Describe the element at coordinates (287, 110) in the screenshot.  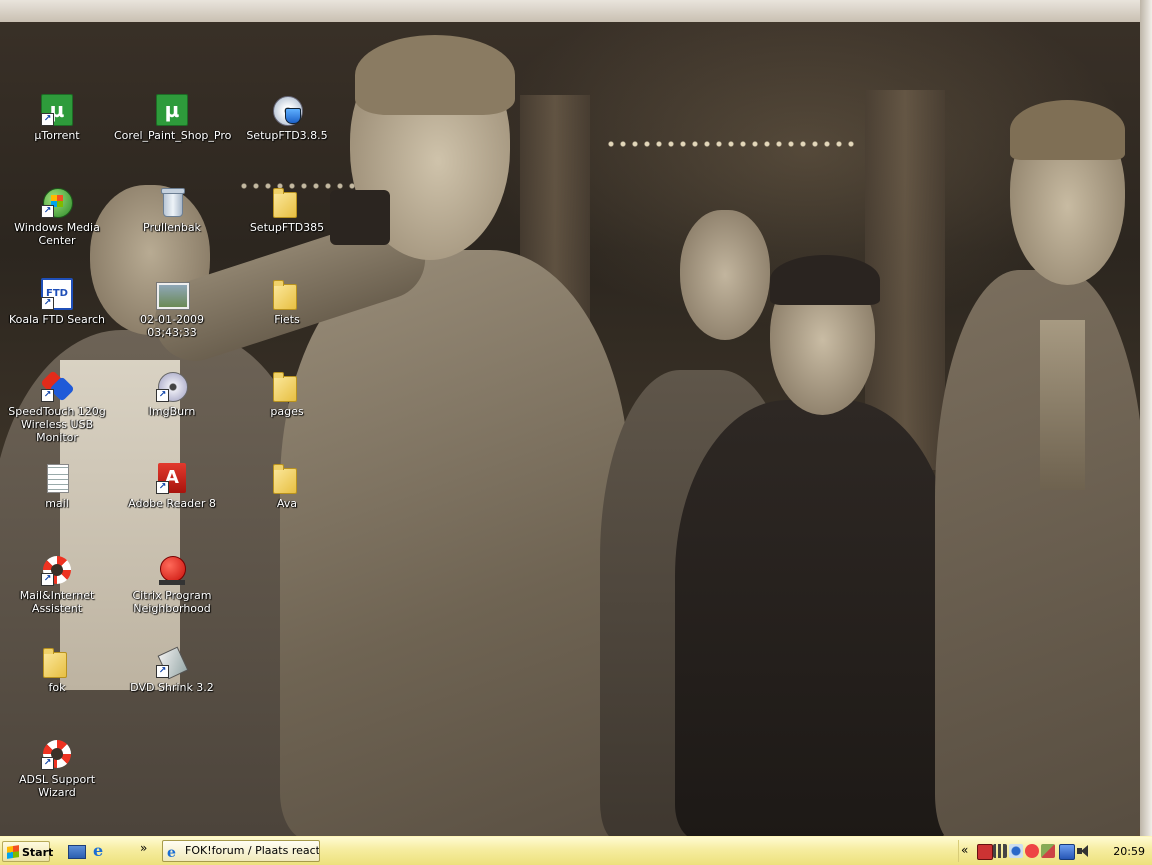
I see `setup-disc-icon` at that location.